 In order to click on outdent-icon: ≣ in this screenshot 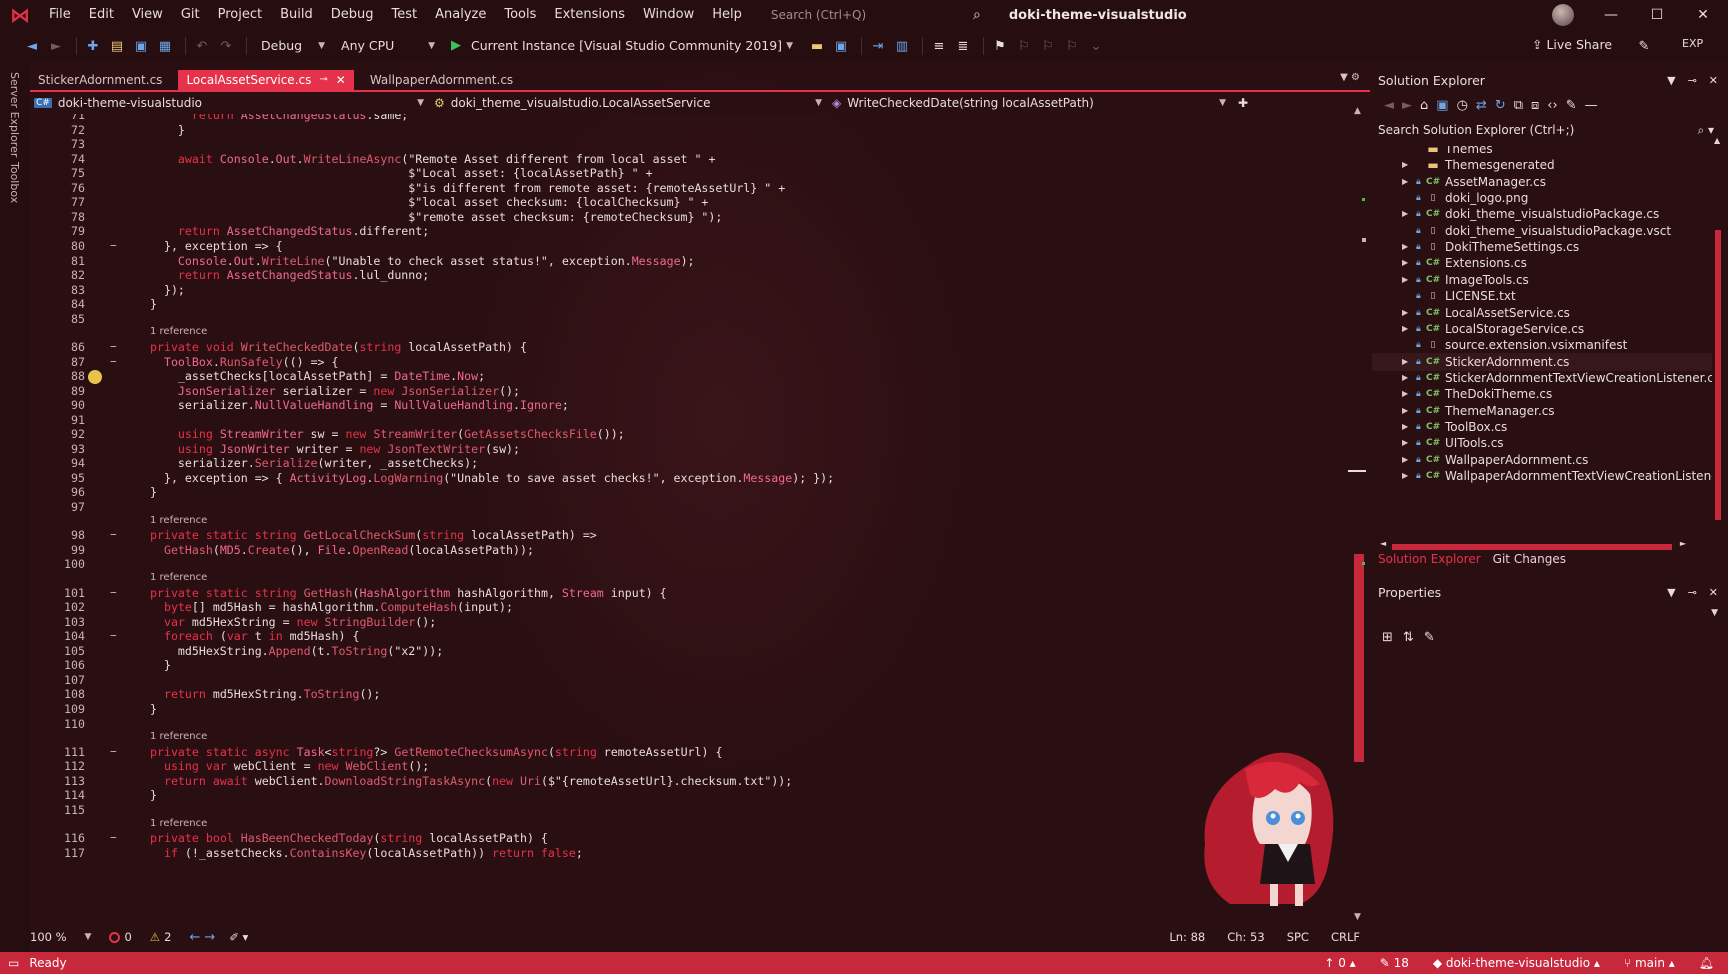, I will do `click(963, 46)`.